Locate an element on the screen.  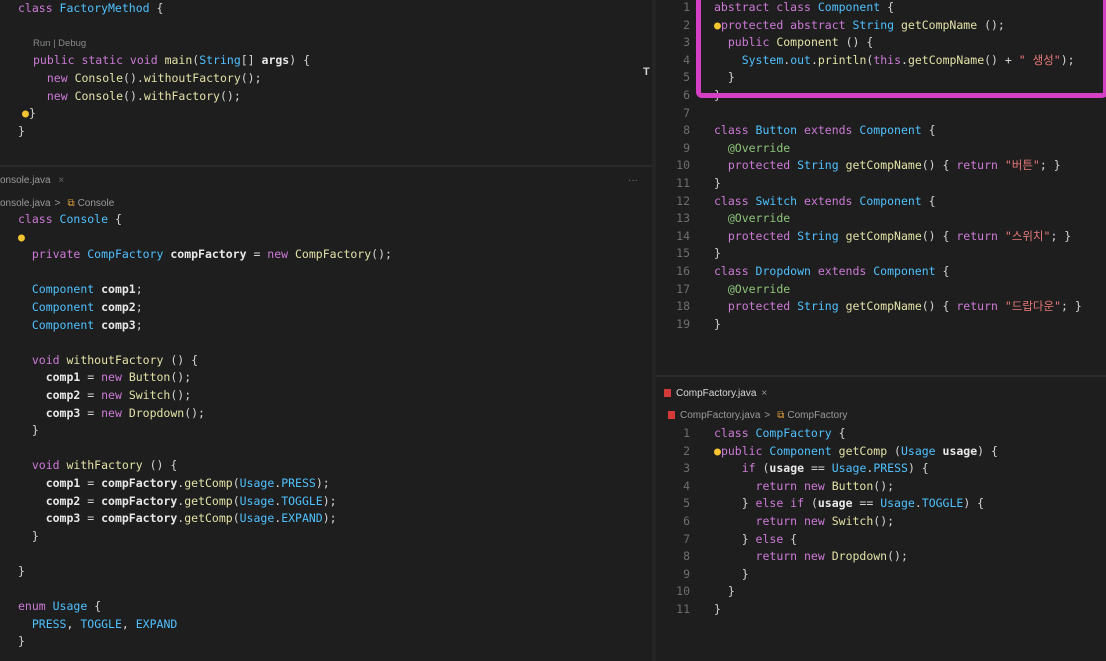
code-line: 17 @Override is located at coordinates (881, 290).